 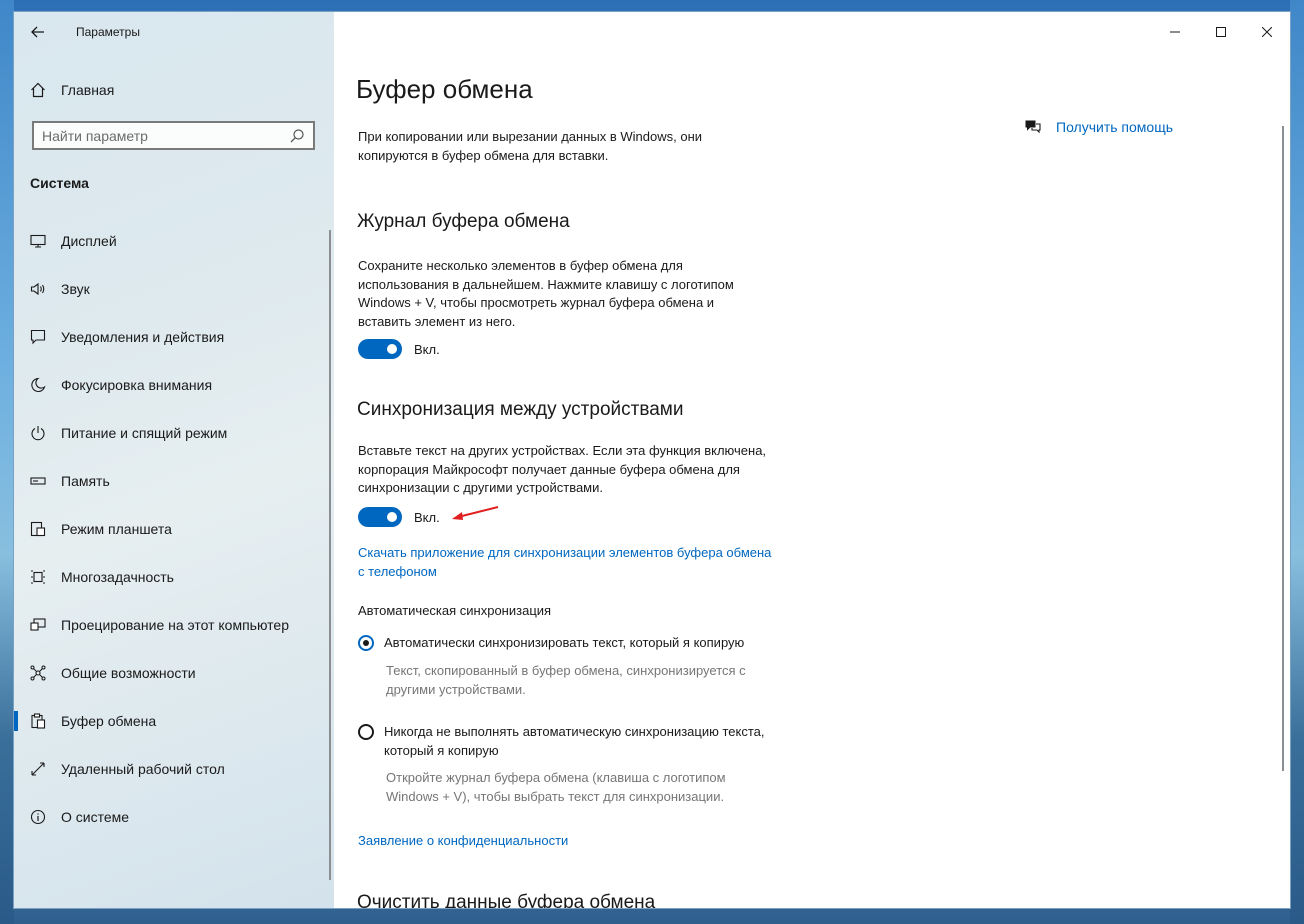 What do you see at coordinates (38, 32) in the screenshot?
I see `back-button` at bounding box center [38, 32].